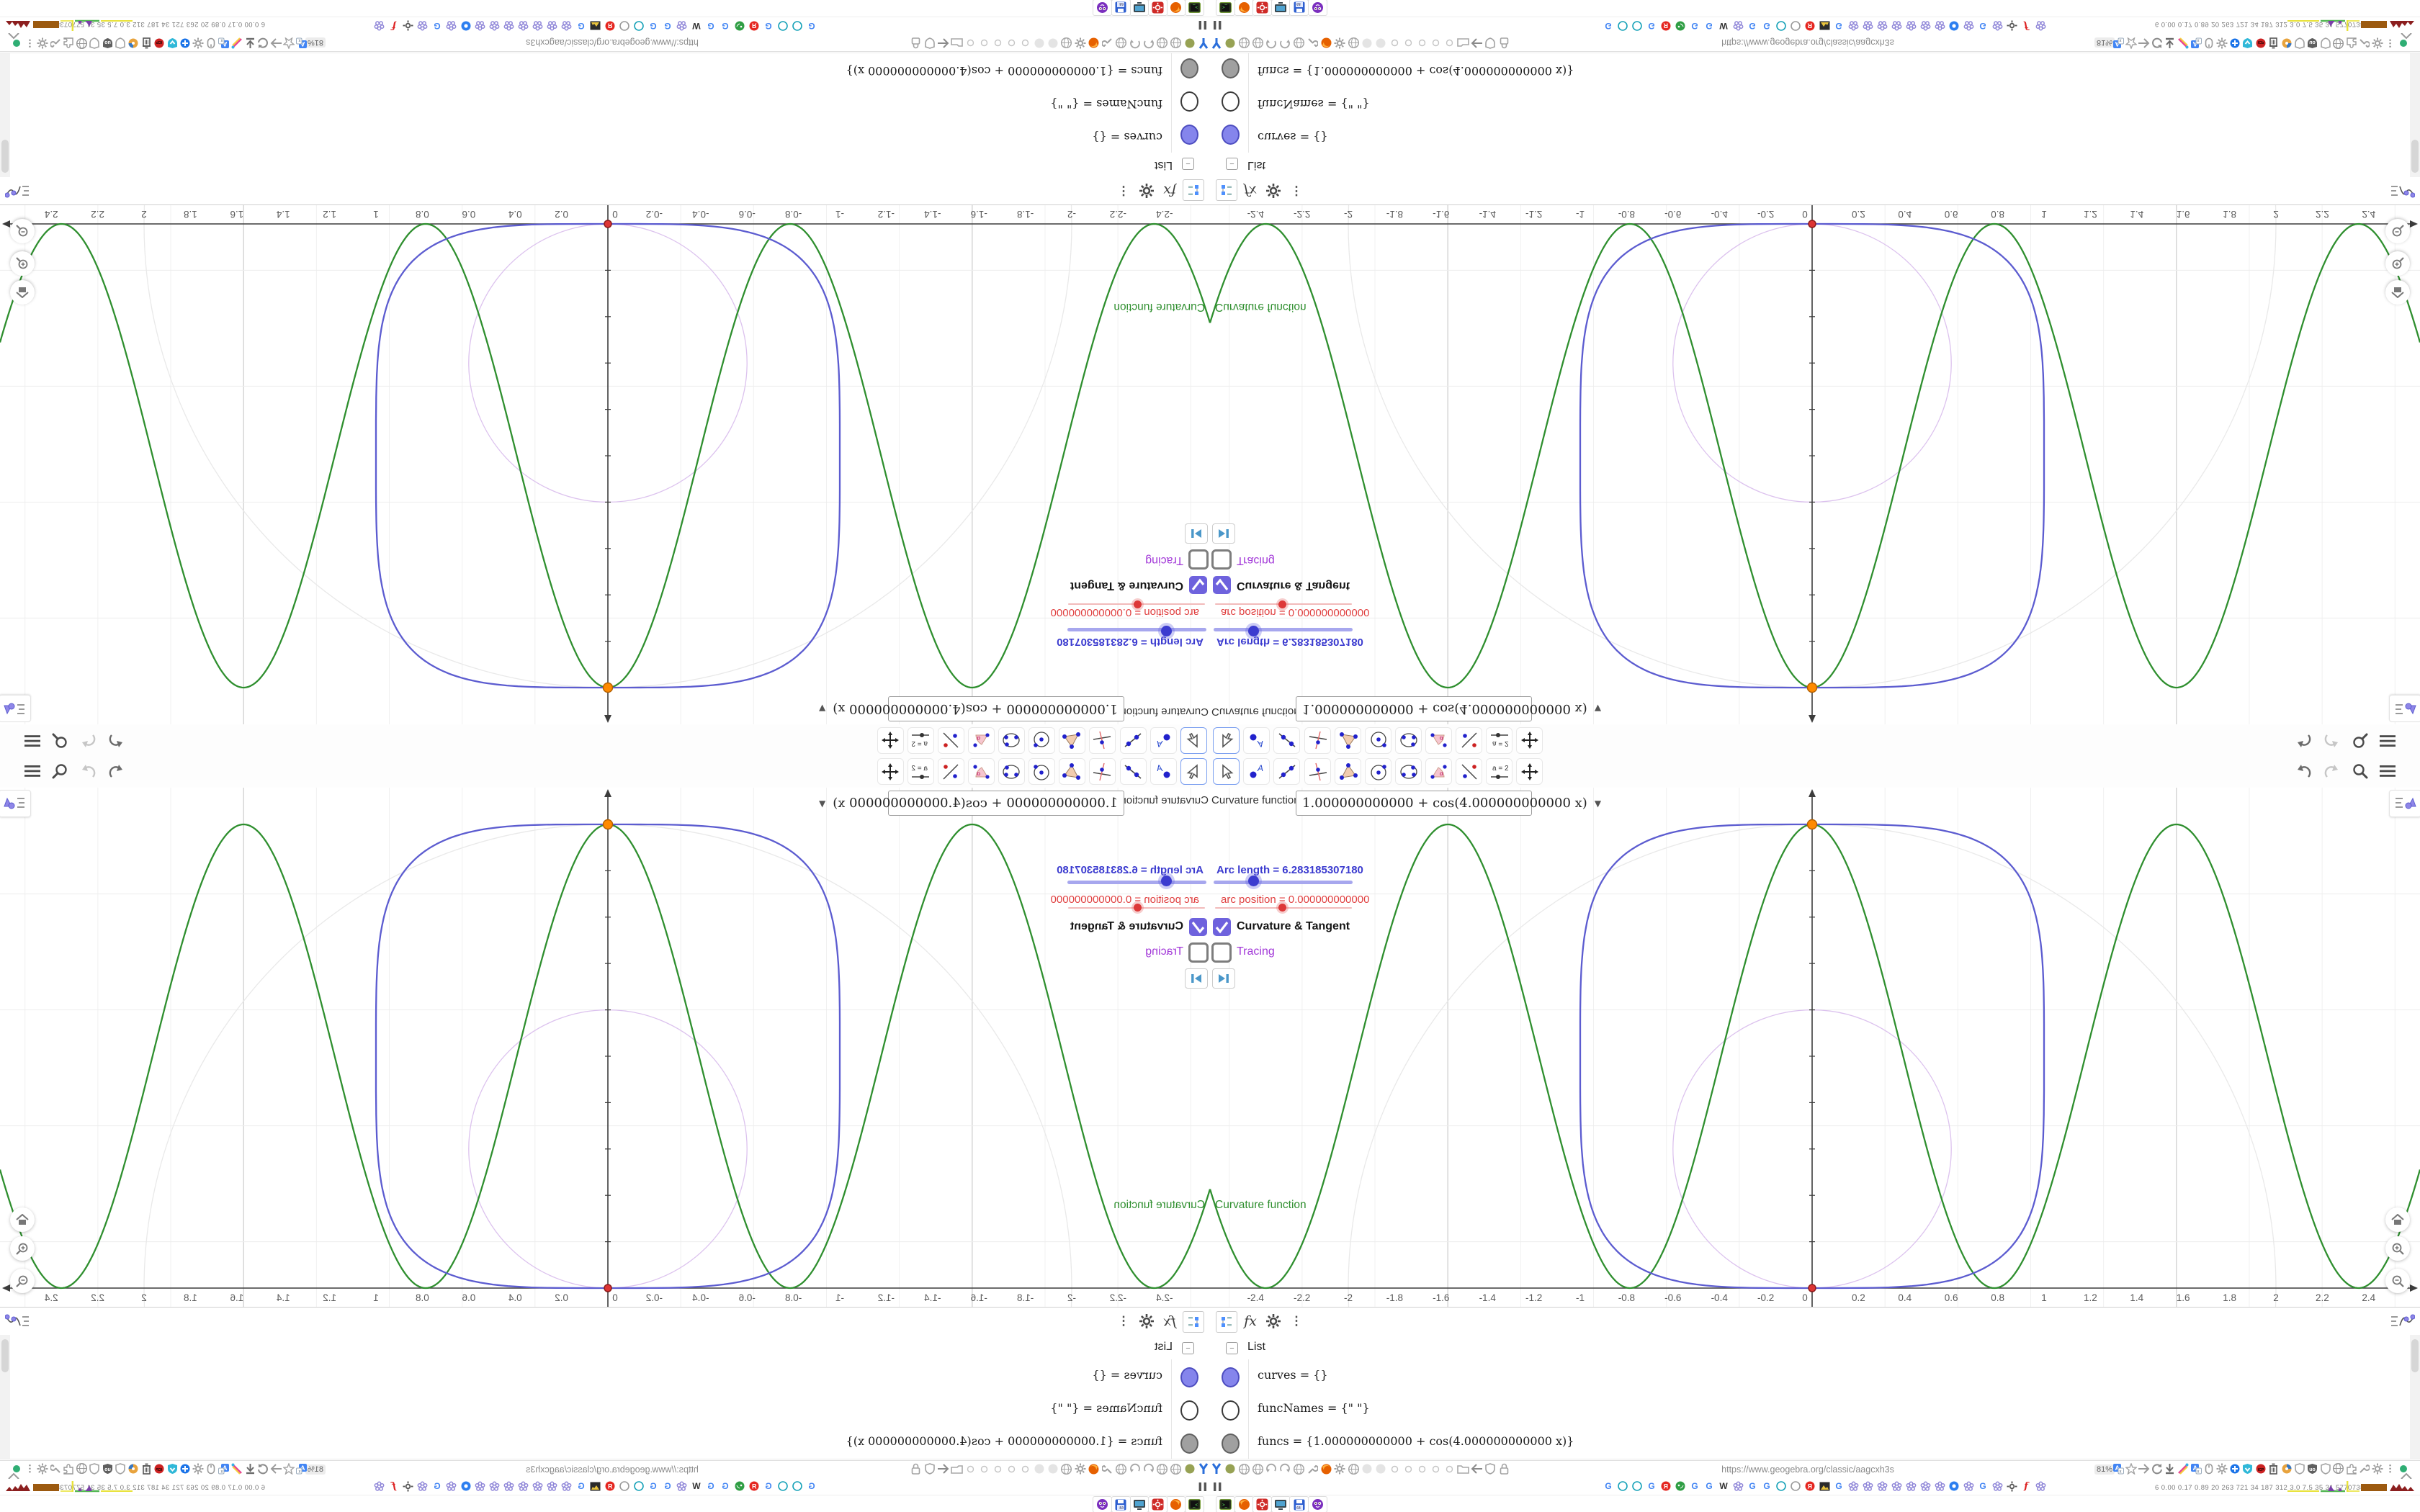 The width and height of the screenshot is (2420, 1512). Describe the element at coordinates (1123, 191) in the screenshot. I see `panel-kebab-button: ⋮` at that location.